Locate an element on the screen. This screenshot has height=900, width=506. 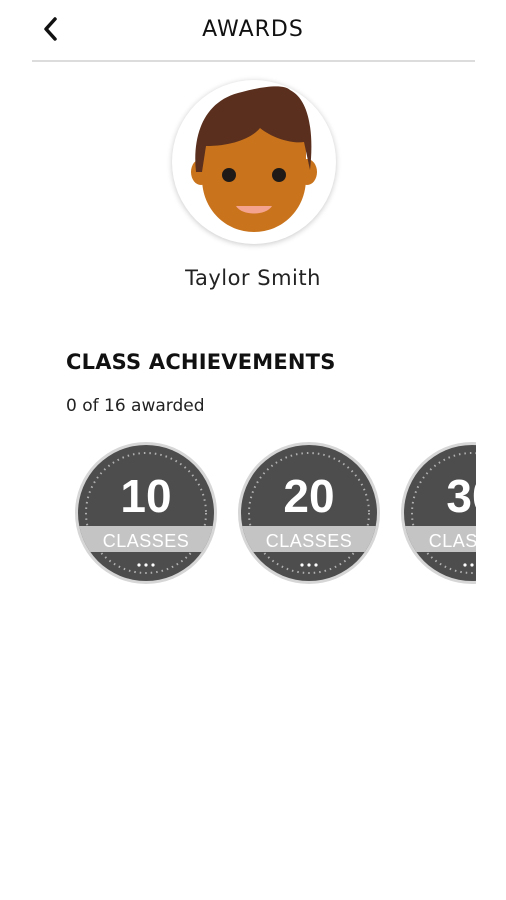
avatar is located at coordinates (254, 162).